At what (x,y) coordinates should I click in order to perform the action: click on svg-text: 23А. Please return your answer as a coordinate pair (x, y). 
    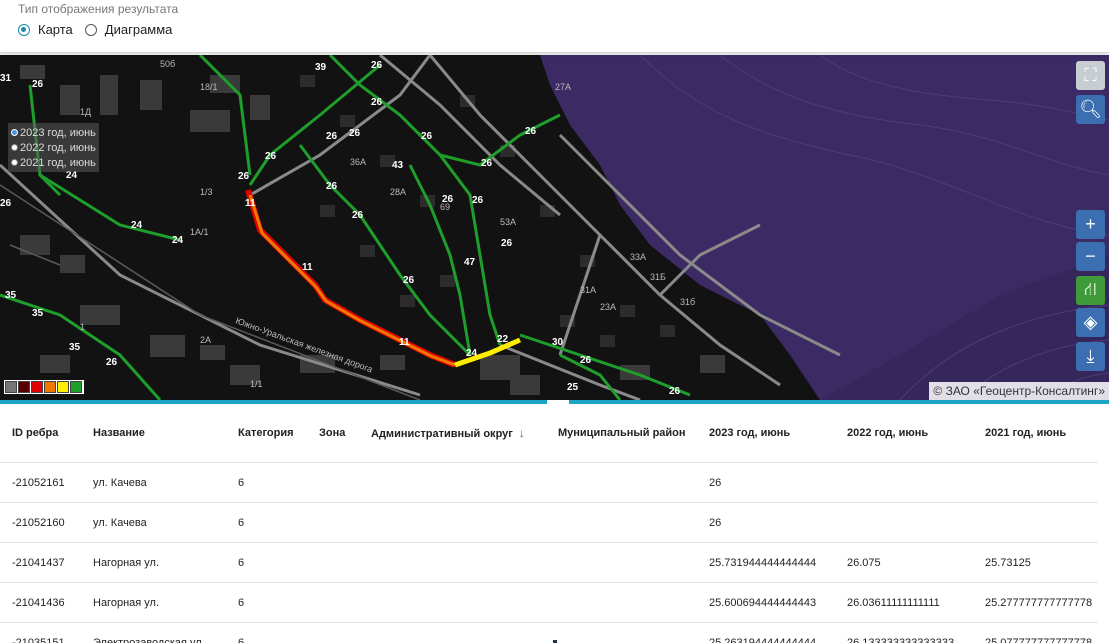
    Looking at the image, I should click on (608, 307).